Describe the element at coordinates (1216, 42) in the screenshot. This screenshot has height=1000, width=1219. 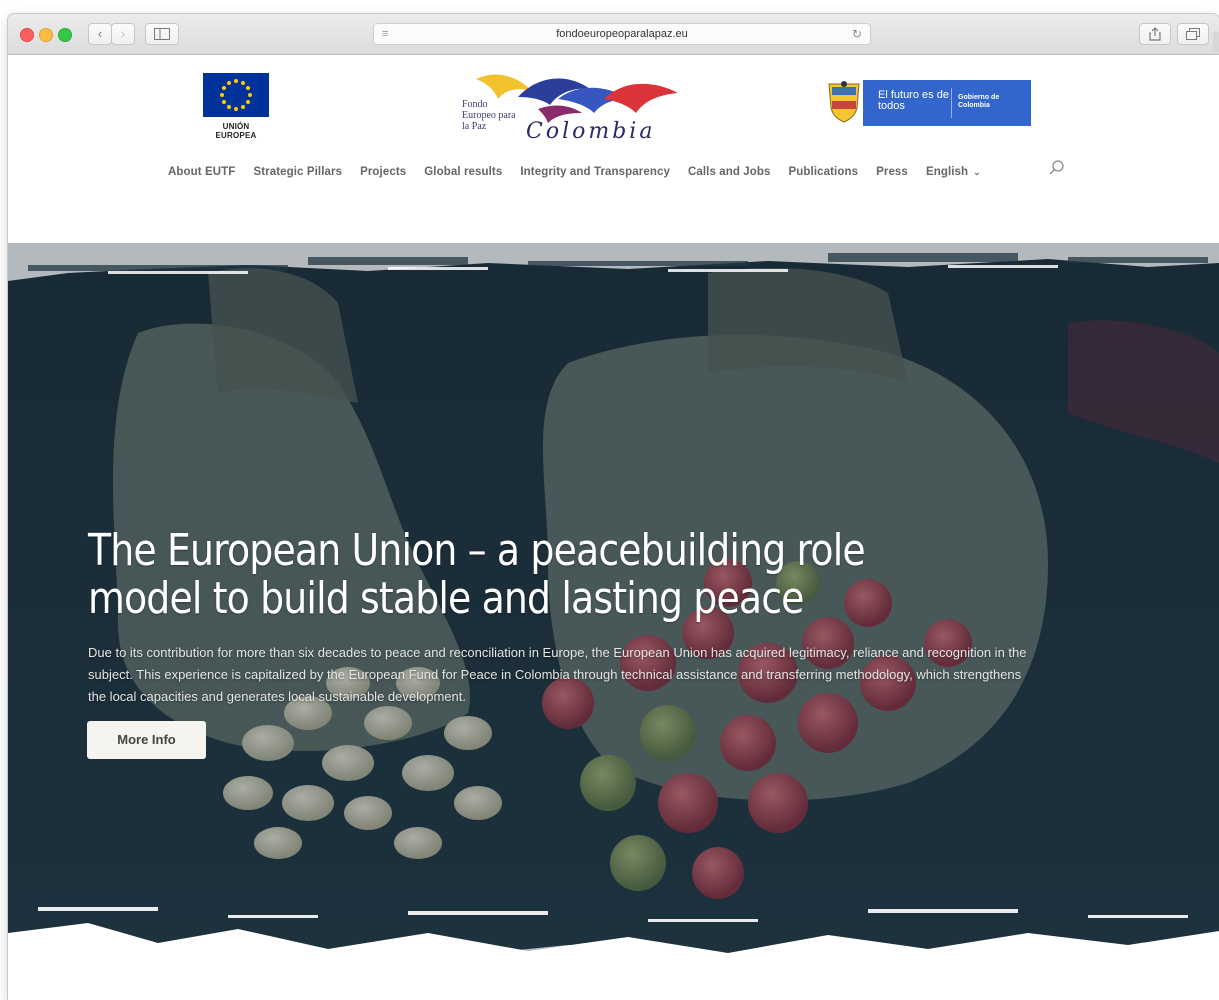
I see `window-edge` at that location.